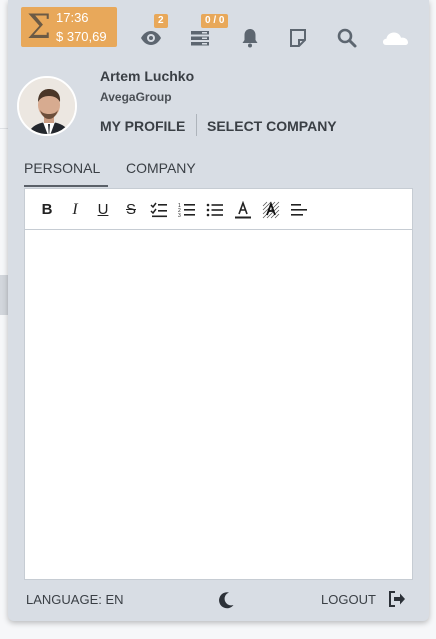 The width and height of the screenshot is (436, 639). Describe the element at coordinates (147, 76) in the screenshot. I see `user-name: Artem Luchko` at that location.